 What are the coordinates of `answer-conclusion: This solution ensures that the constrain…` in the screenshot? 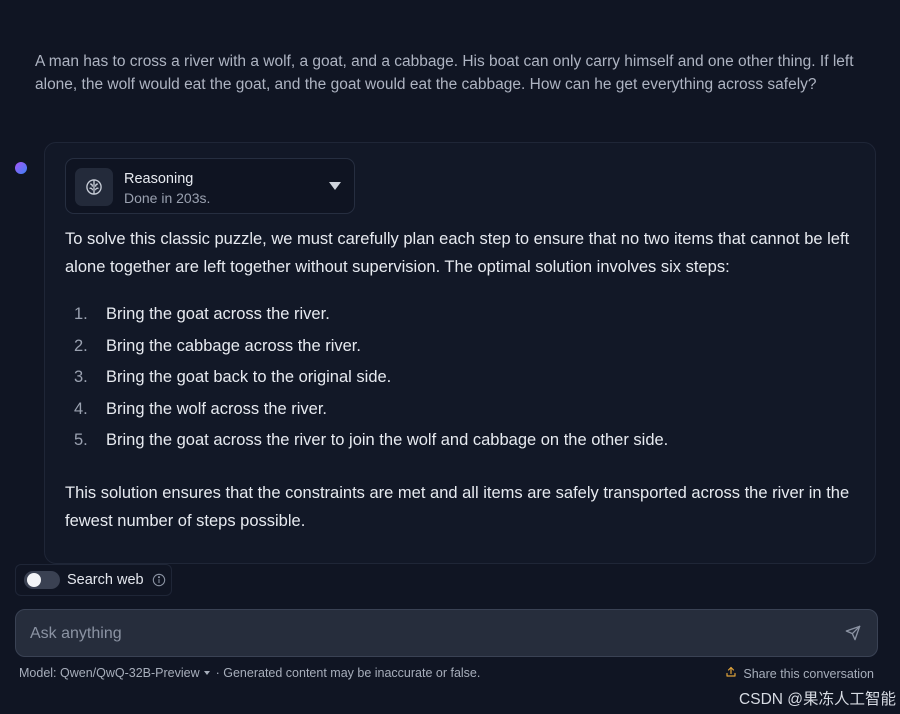 It's located at (457, 506).